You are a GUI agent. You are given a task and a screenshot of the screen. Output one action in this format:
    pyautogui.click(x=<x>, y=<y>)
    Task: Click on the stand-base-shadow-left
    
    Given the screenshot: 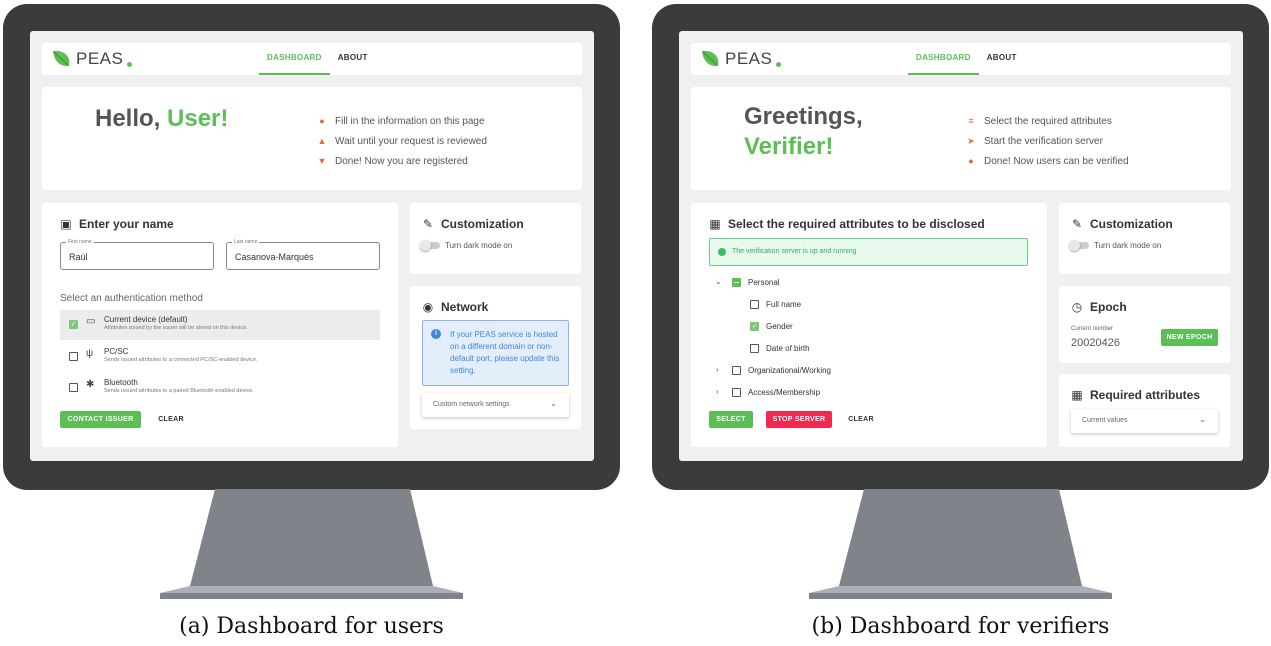 What is the action you would take?
    pyautogui.click(x=311, y=596)
    